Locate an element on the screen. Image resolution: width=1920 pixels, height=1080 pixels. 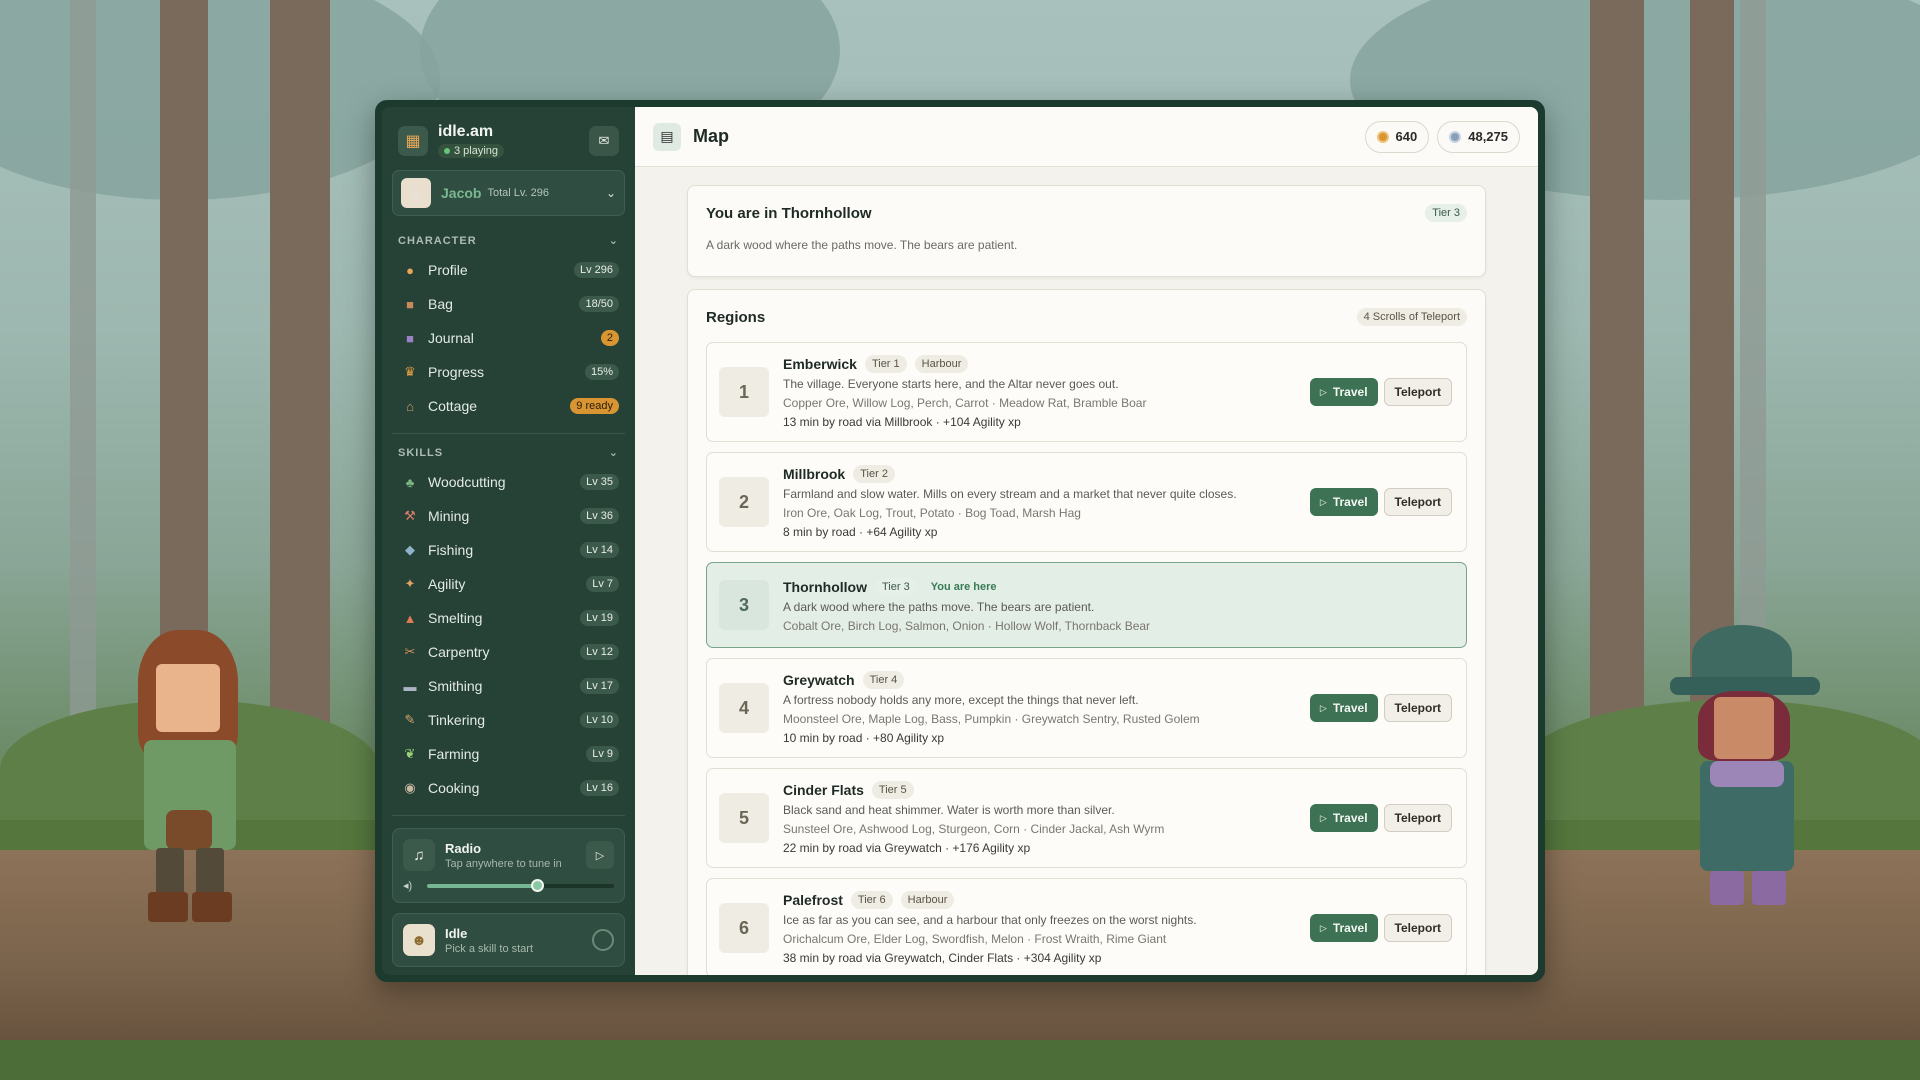
character-section-header: CHARACTER ⌄ is located at coordinates (508, 241).